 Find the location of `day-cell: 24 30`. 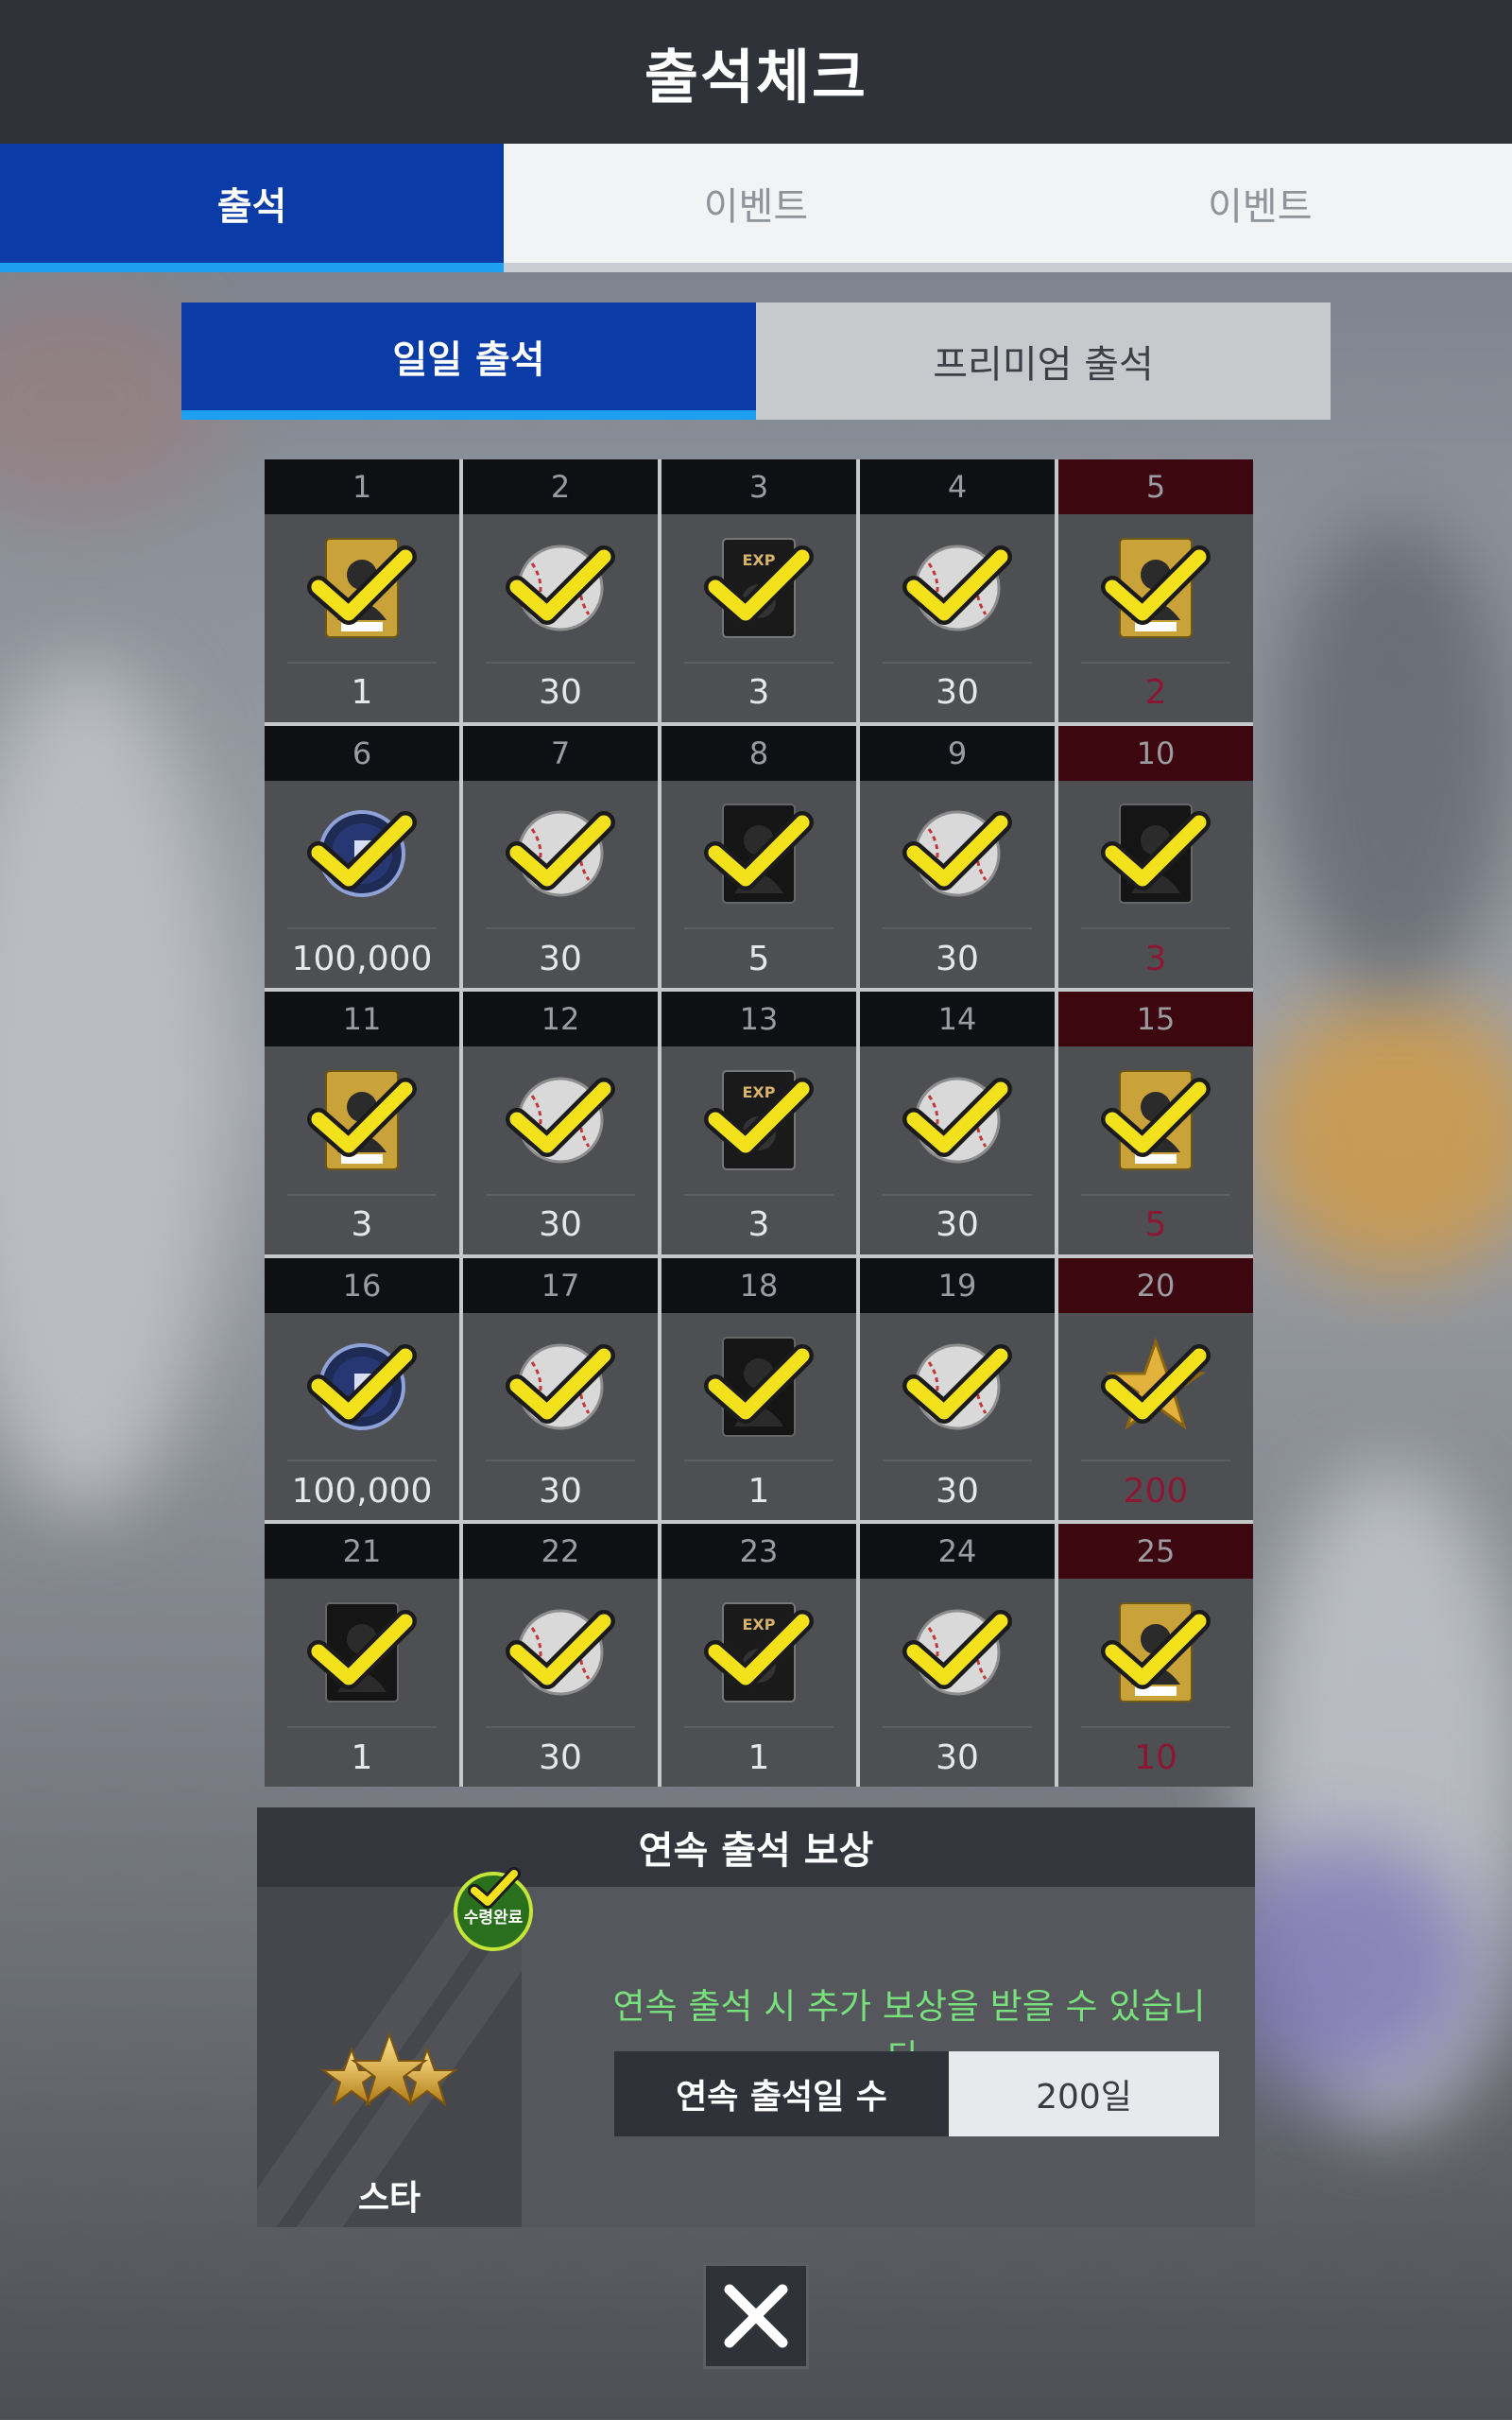

day-cell: 24 30 is located at coordinates (957, 1655).